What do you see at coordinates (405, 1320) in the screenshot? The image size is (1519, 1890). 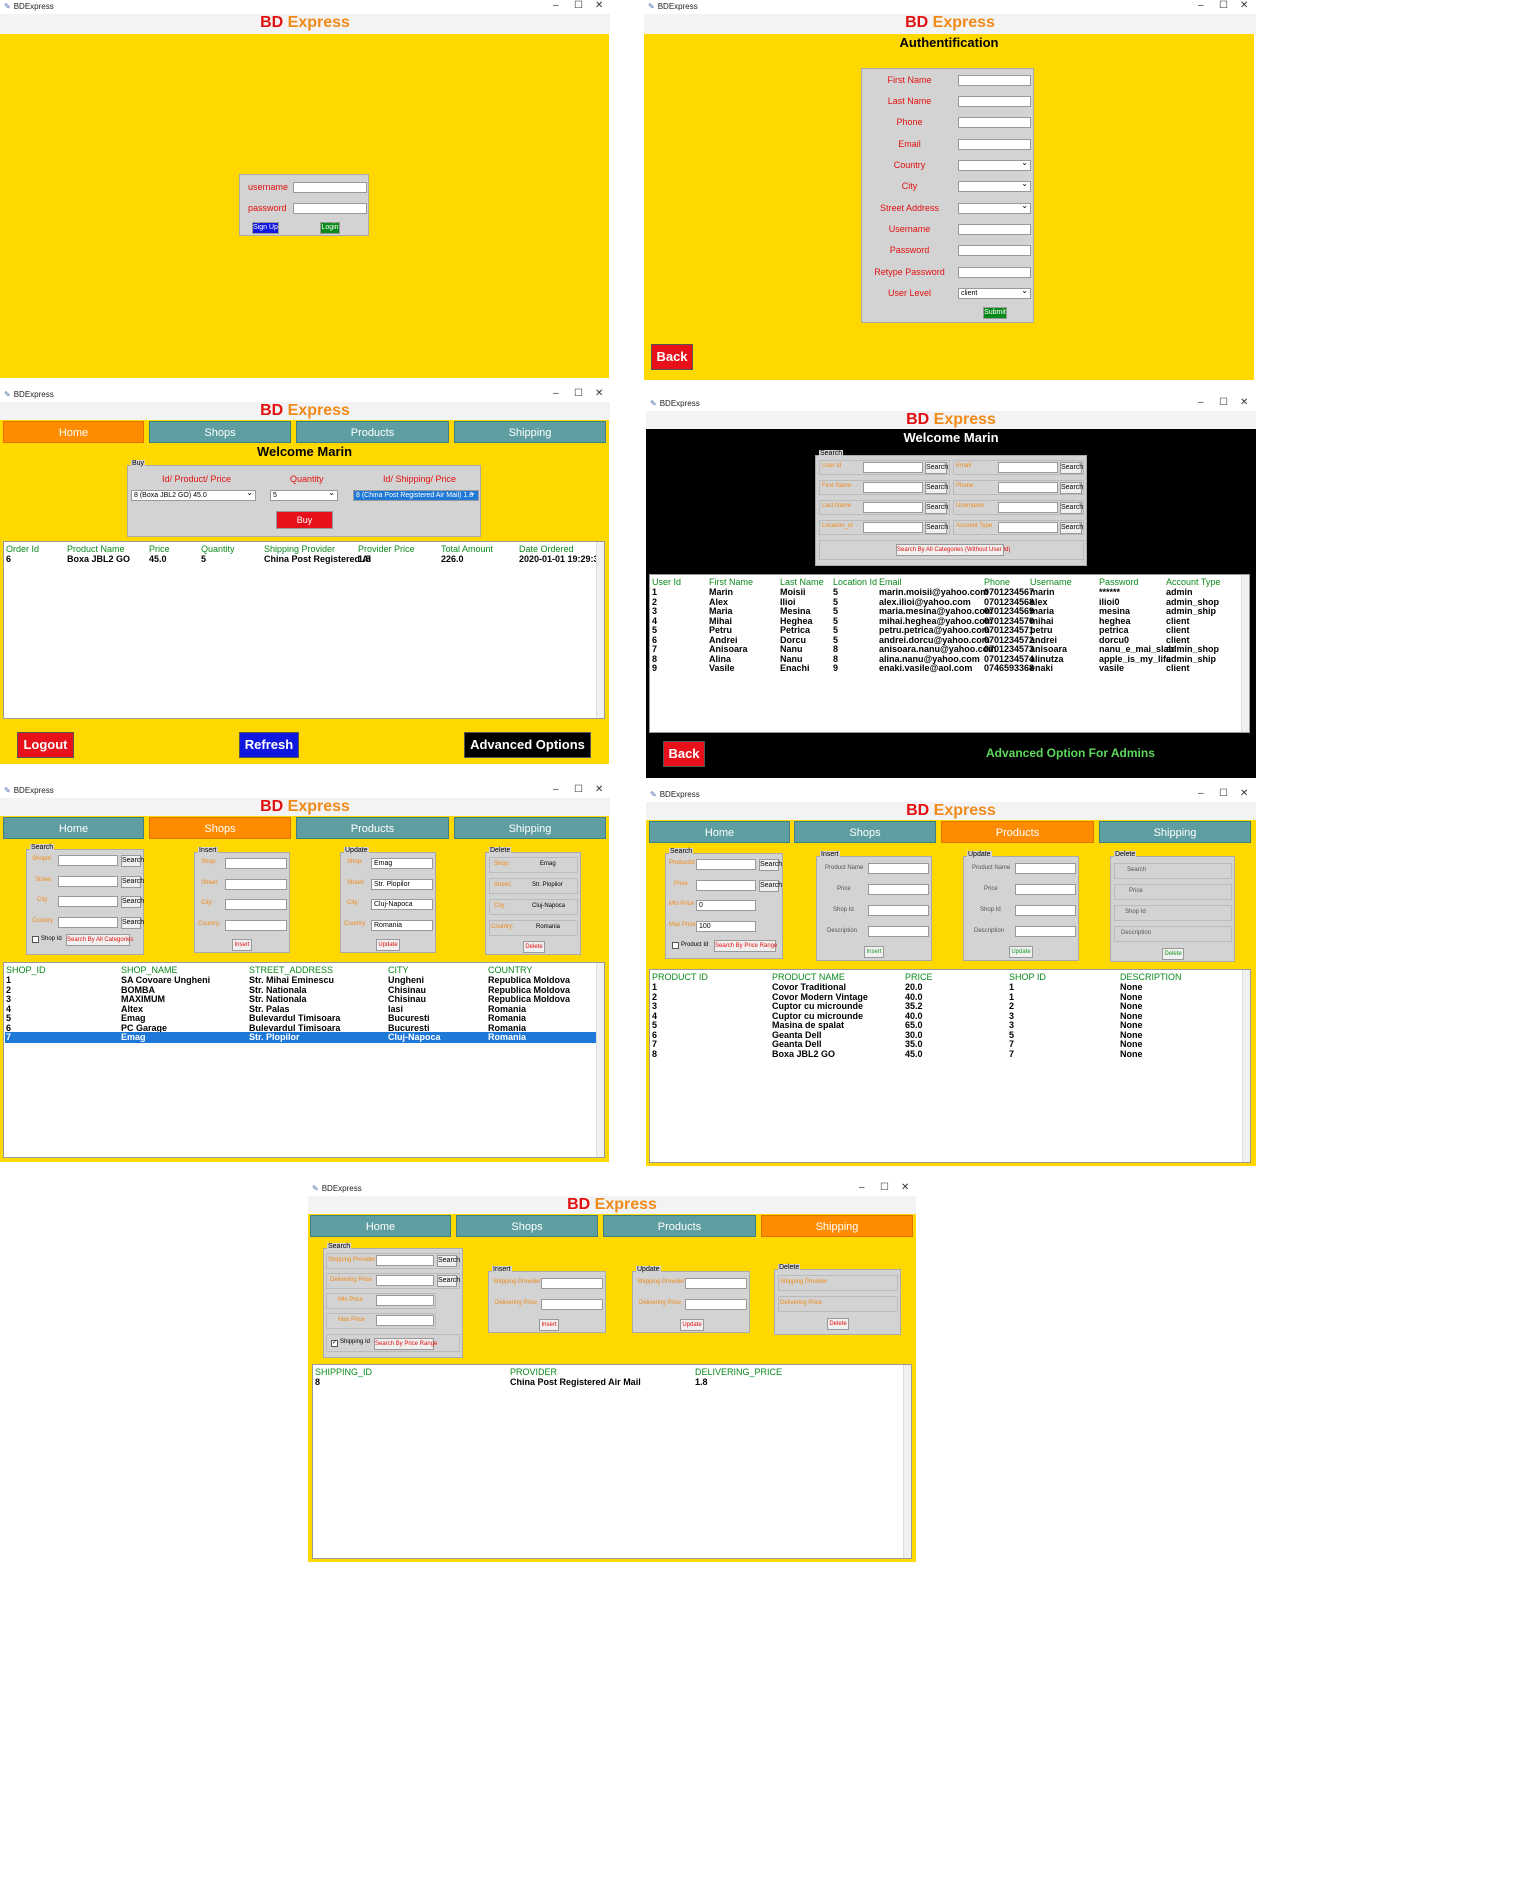 I see `max-price-input` at bounding box center [405, 1320].